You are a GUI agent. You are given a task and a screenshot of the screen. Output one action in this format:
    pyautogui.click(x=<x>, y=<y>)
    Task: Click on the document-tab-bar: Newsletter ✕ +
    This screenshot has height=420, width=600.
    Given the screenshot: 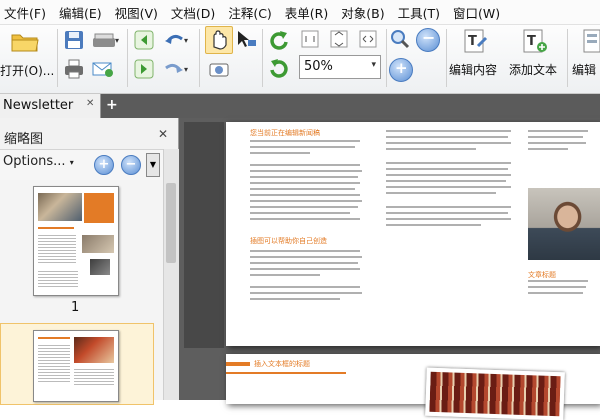 What is the action you would take?
    pyautogui.click(x=300, y=106)
    